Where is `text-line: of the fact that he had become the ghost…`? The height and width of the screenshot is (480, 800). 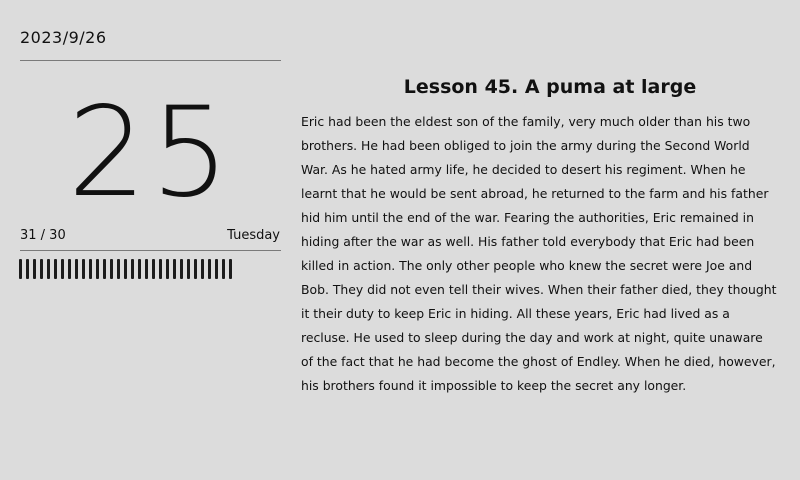 text-line: of the fact that he had become the ghost… is located at coordinates (538, 361).